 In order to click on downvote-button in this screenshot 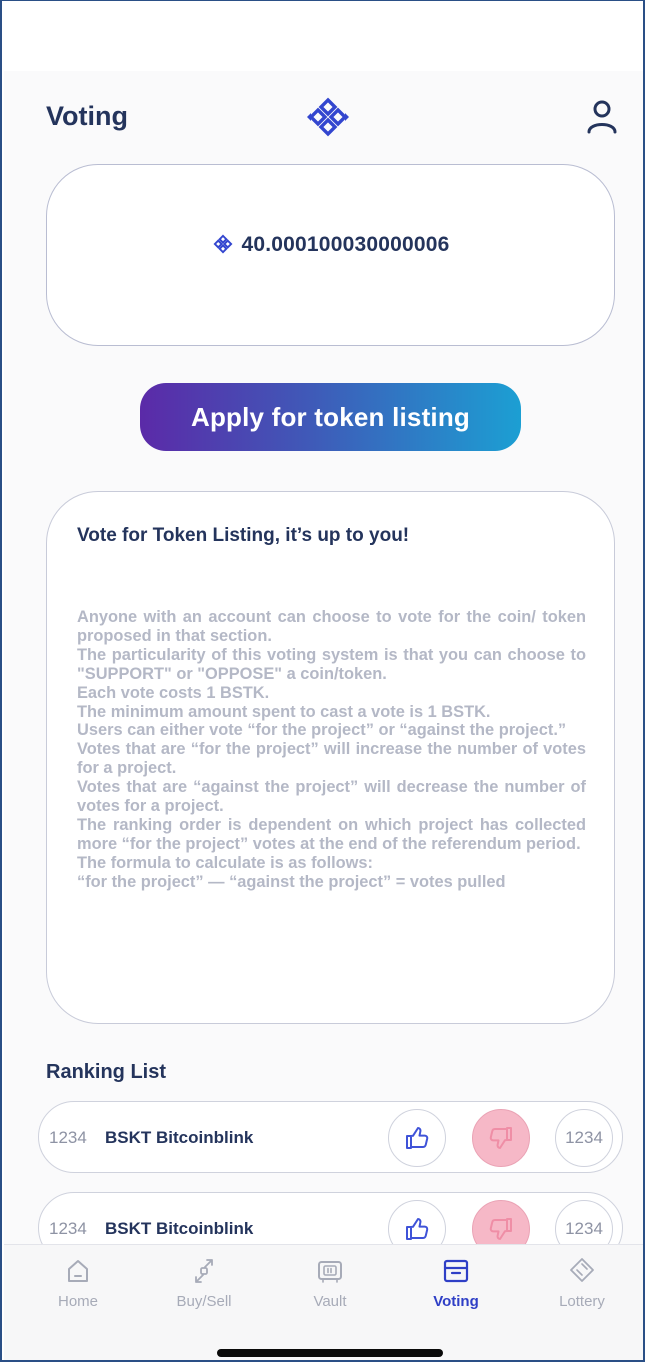, I will do `click(501, 1138)`.